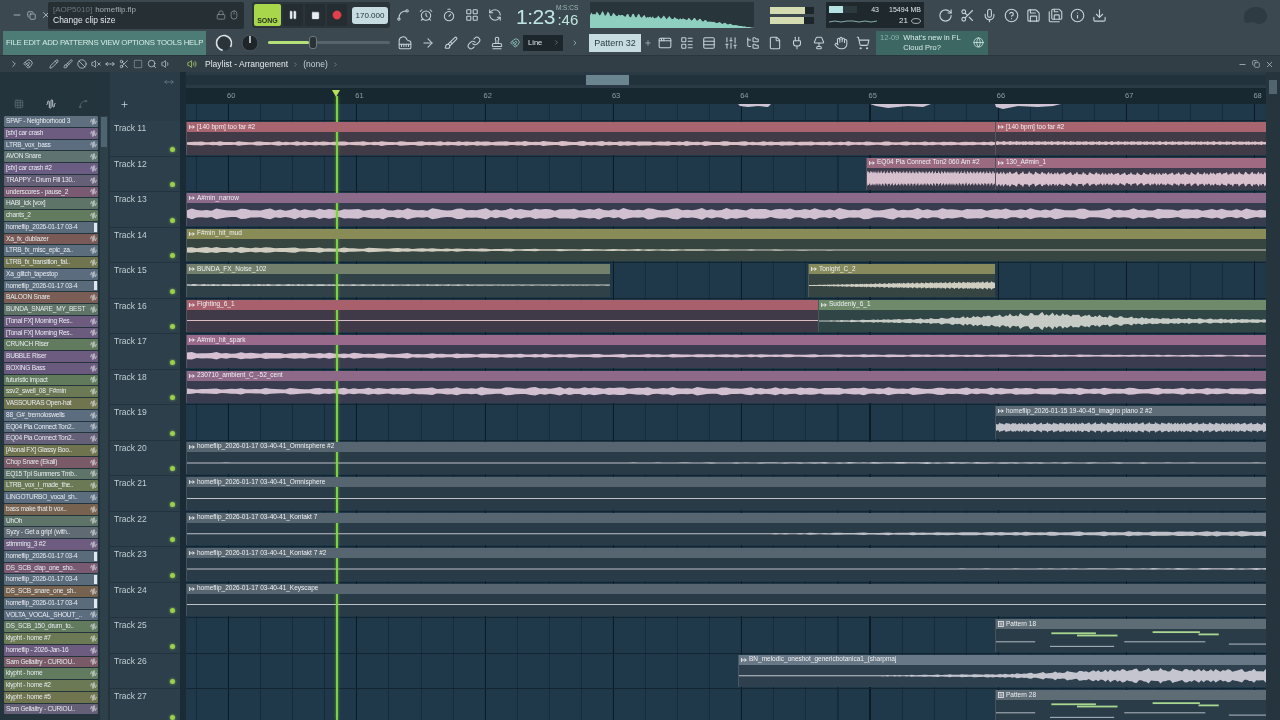  What do you see at coordinates (130, 377) in the screenshot?
I see `track-name: Track 18` at bounding box center [130, 377].